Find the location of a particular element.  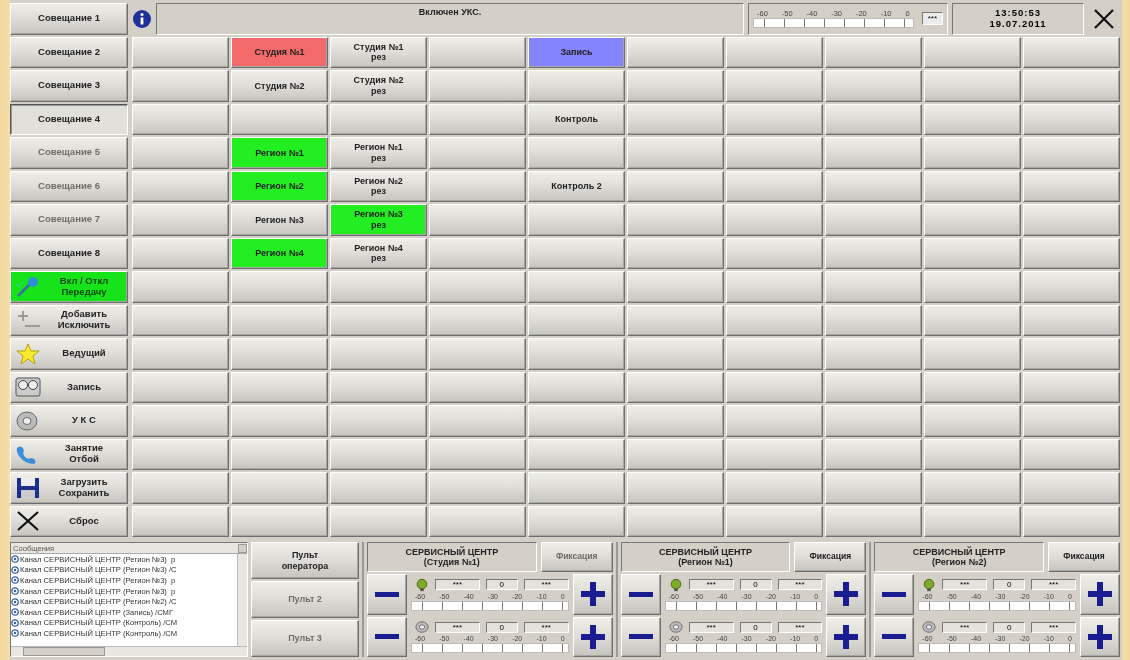

channel-button: Регион №2 is located at coordinates (279, 186).